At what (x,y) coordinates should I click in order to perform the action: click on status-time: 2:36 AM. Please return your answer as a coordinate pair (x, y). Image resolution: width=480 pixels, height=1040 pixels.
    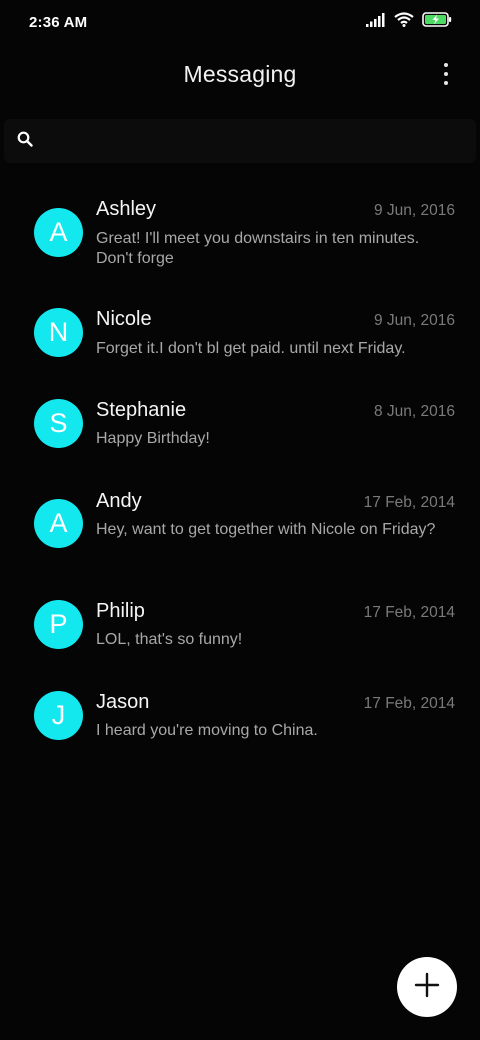
    Looking at the image, I should click on (58, 22).